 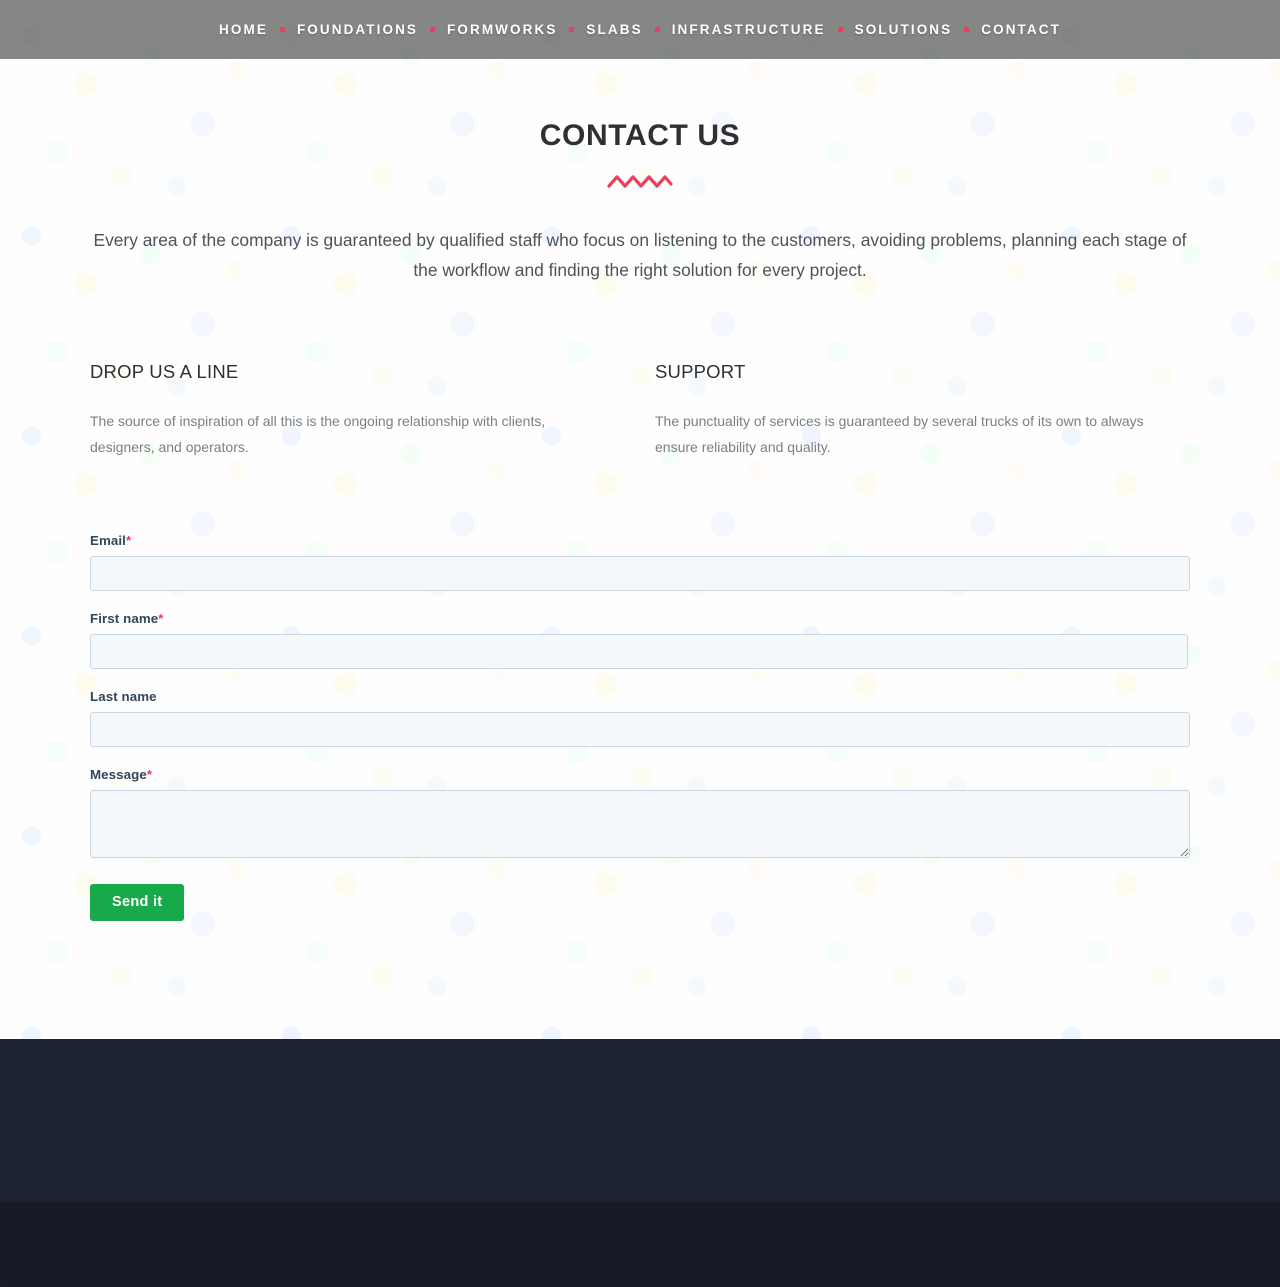 I want to click on footer-upper-band, so click(x=640, y=1120).